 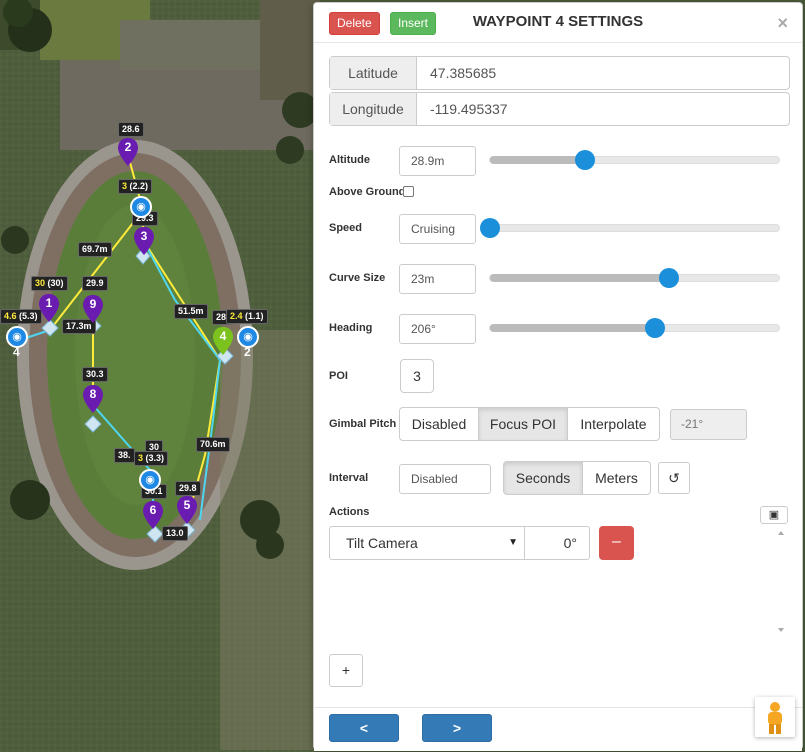 I want to click on distance-label: 30.3, so click(x=95, y=374).